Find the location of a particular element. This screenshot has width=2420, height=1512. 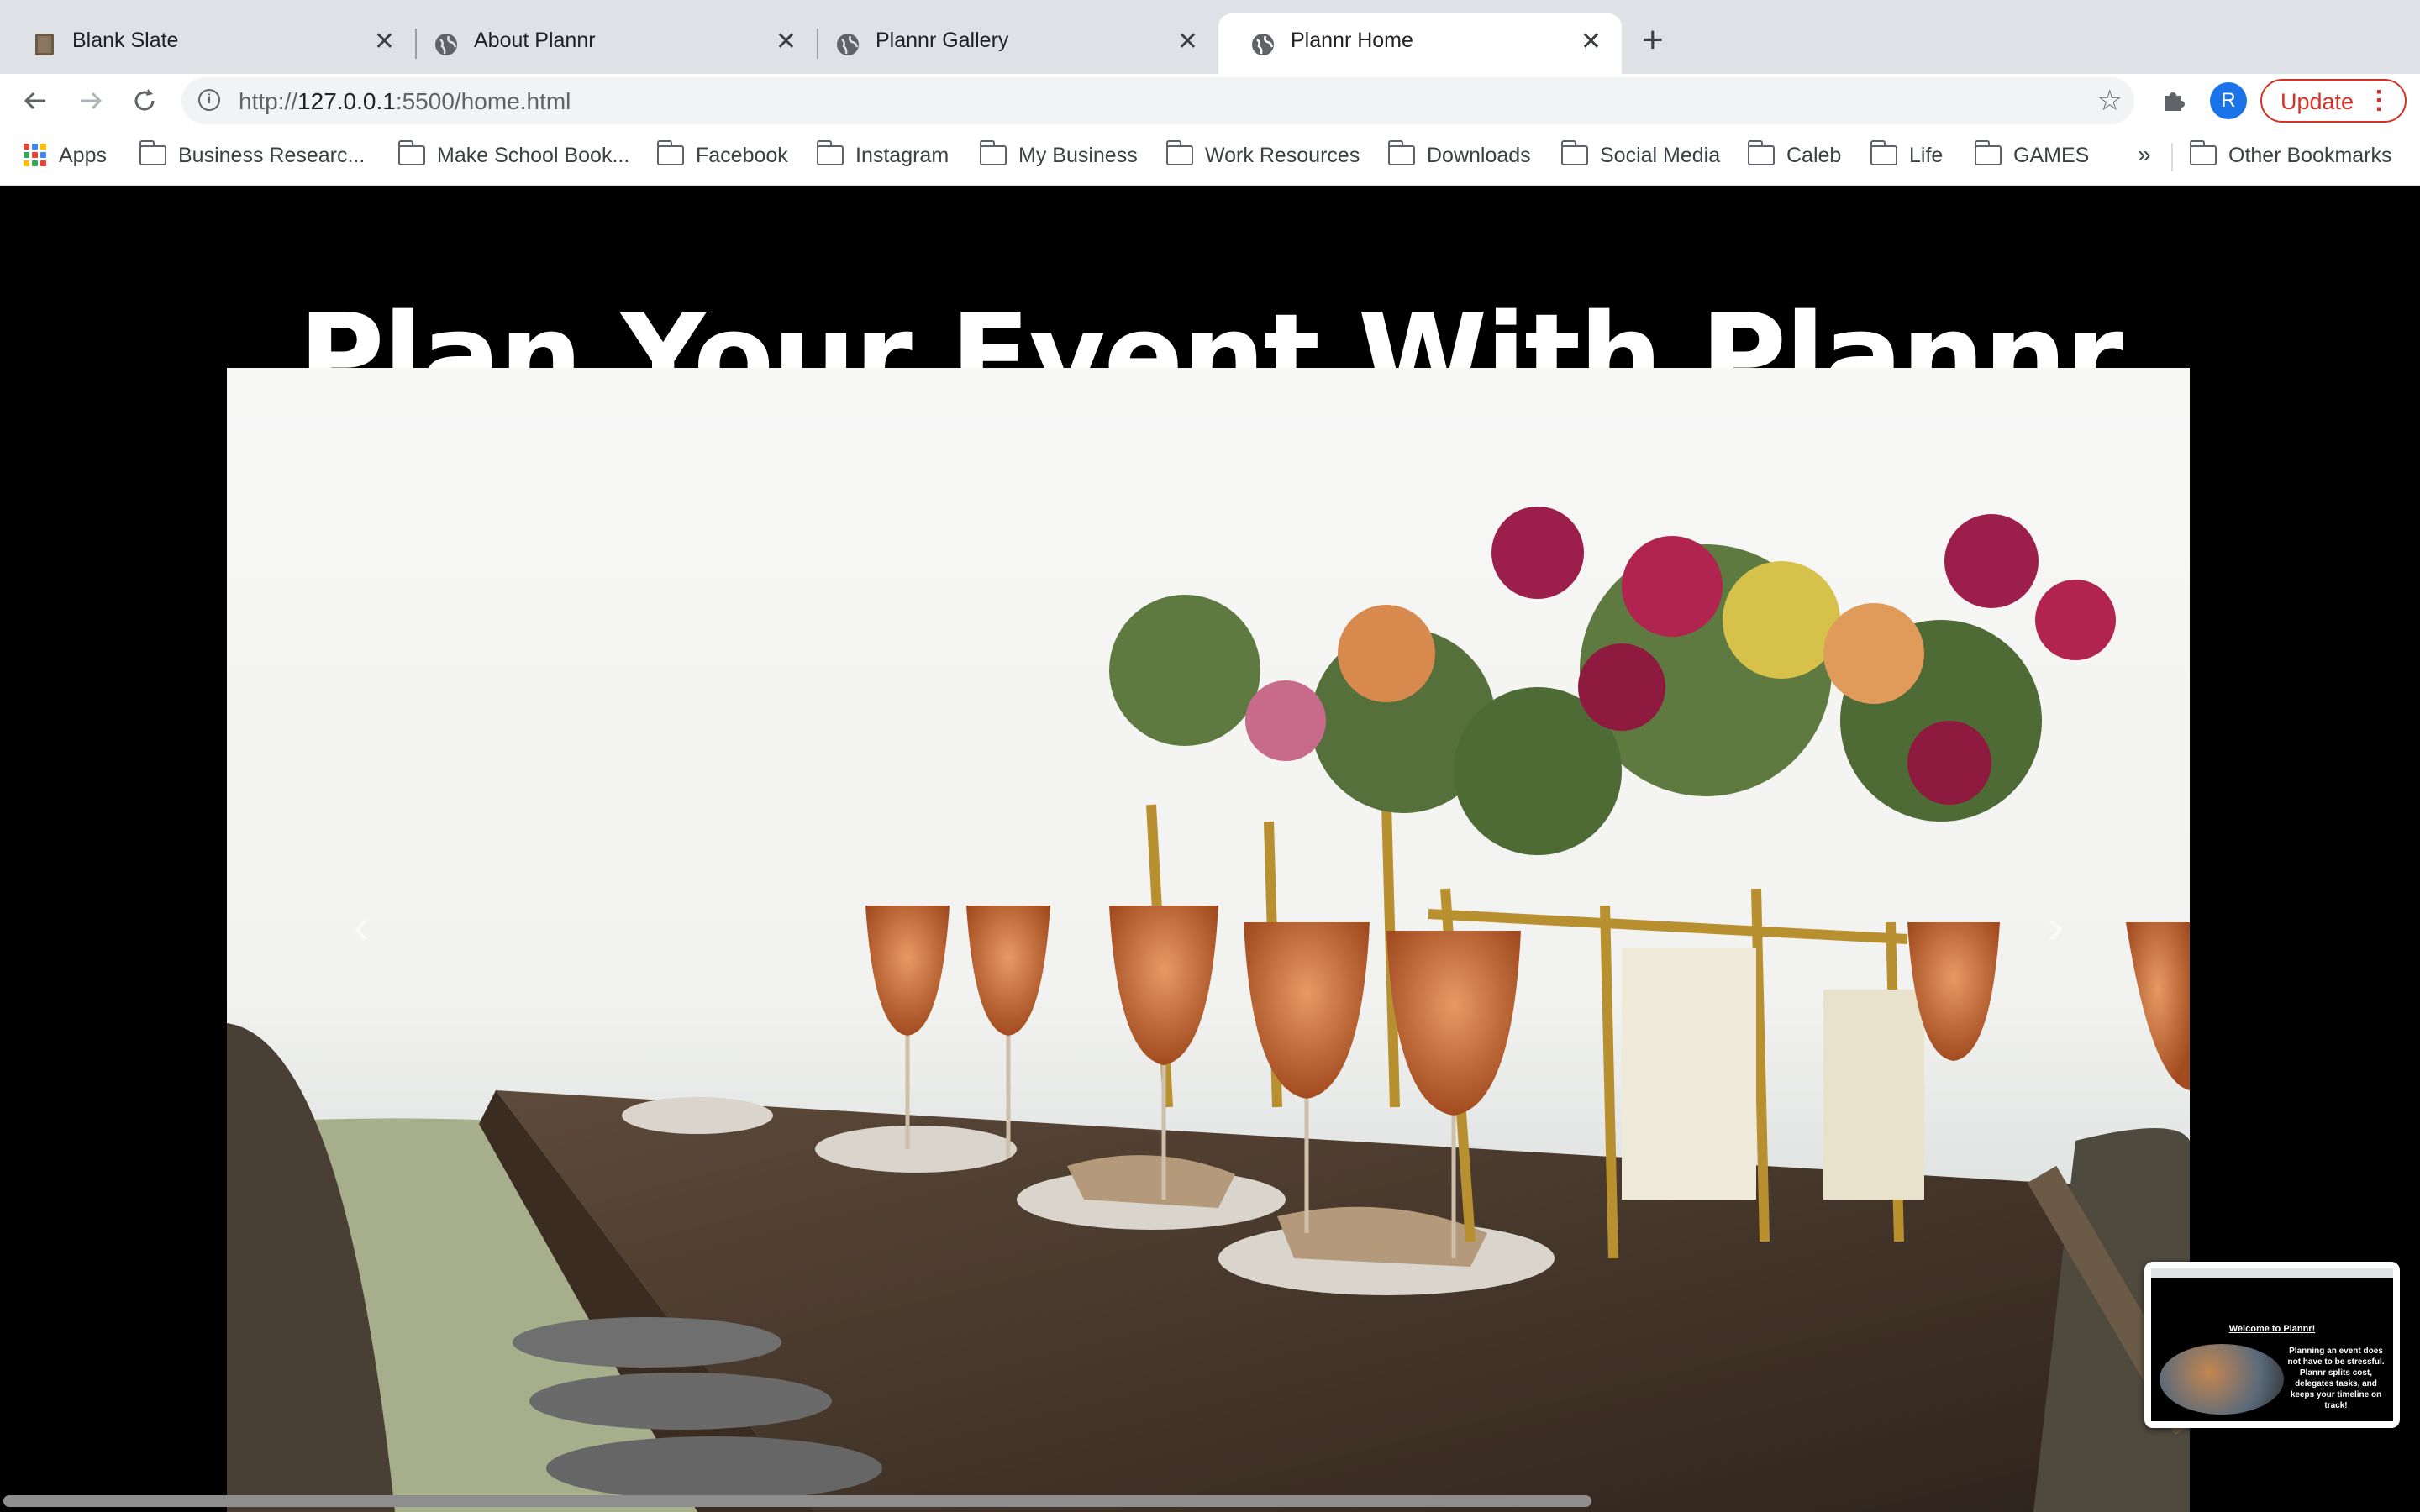

tab-title: Blank Slate is located at coordinates (125, 40).